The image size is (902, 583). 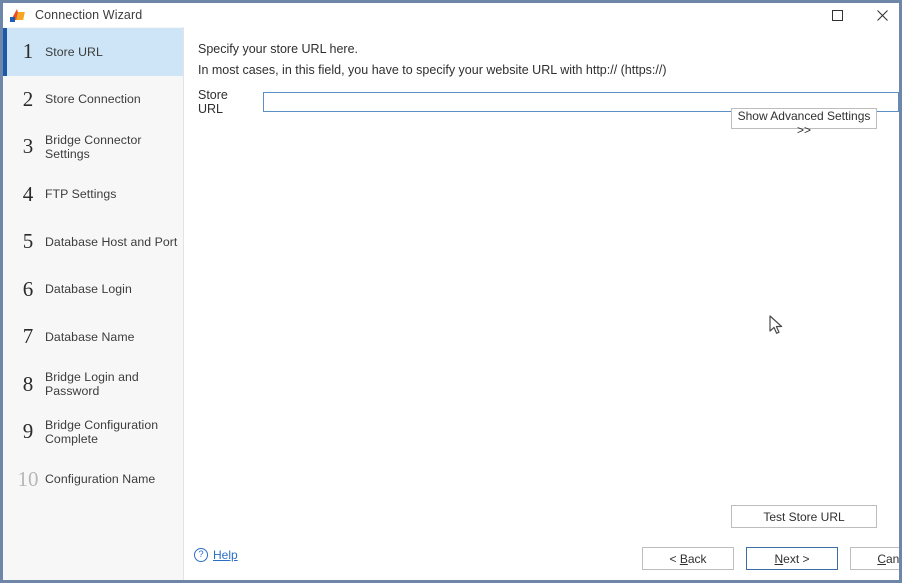 What do you see at coordinates (100, 479) in the screenshot?
I see `step-label: Configuration Name` at bounding box center [100, 479].